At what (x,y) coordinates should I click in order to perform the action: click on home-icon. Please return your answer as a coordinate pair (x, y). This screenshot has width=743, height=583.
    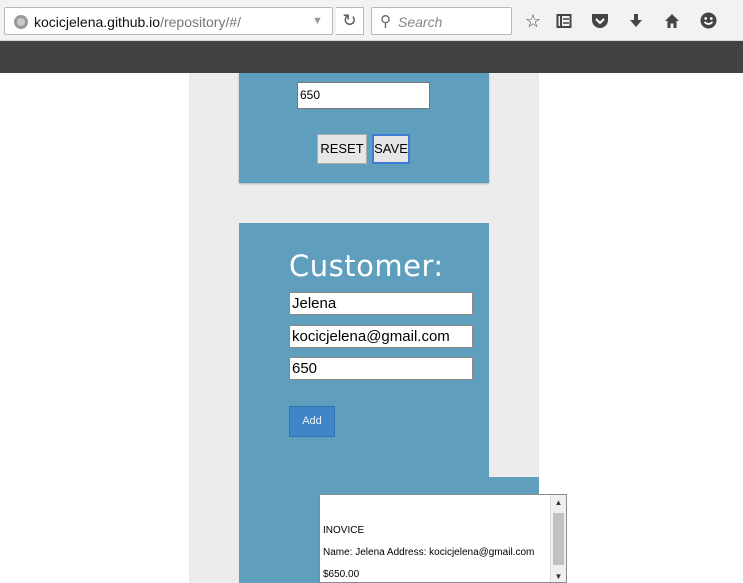
    Looking at the image, I should click on (672, 21).